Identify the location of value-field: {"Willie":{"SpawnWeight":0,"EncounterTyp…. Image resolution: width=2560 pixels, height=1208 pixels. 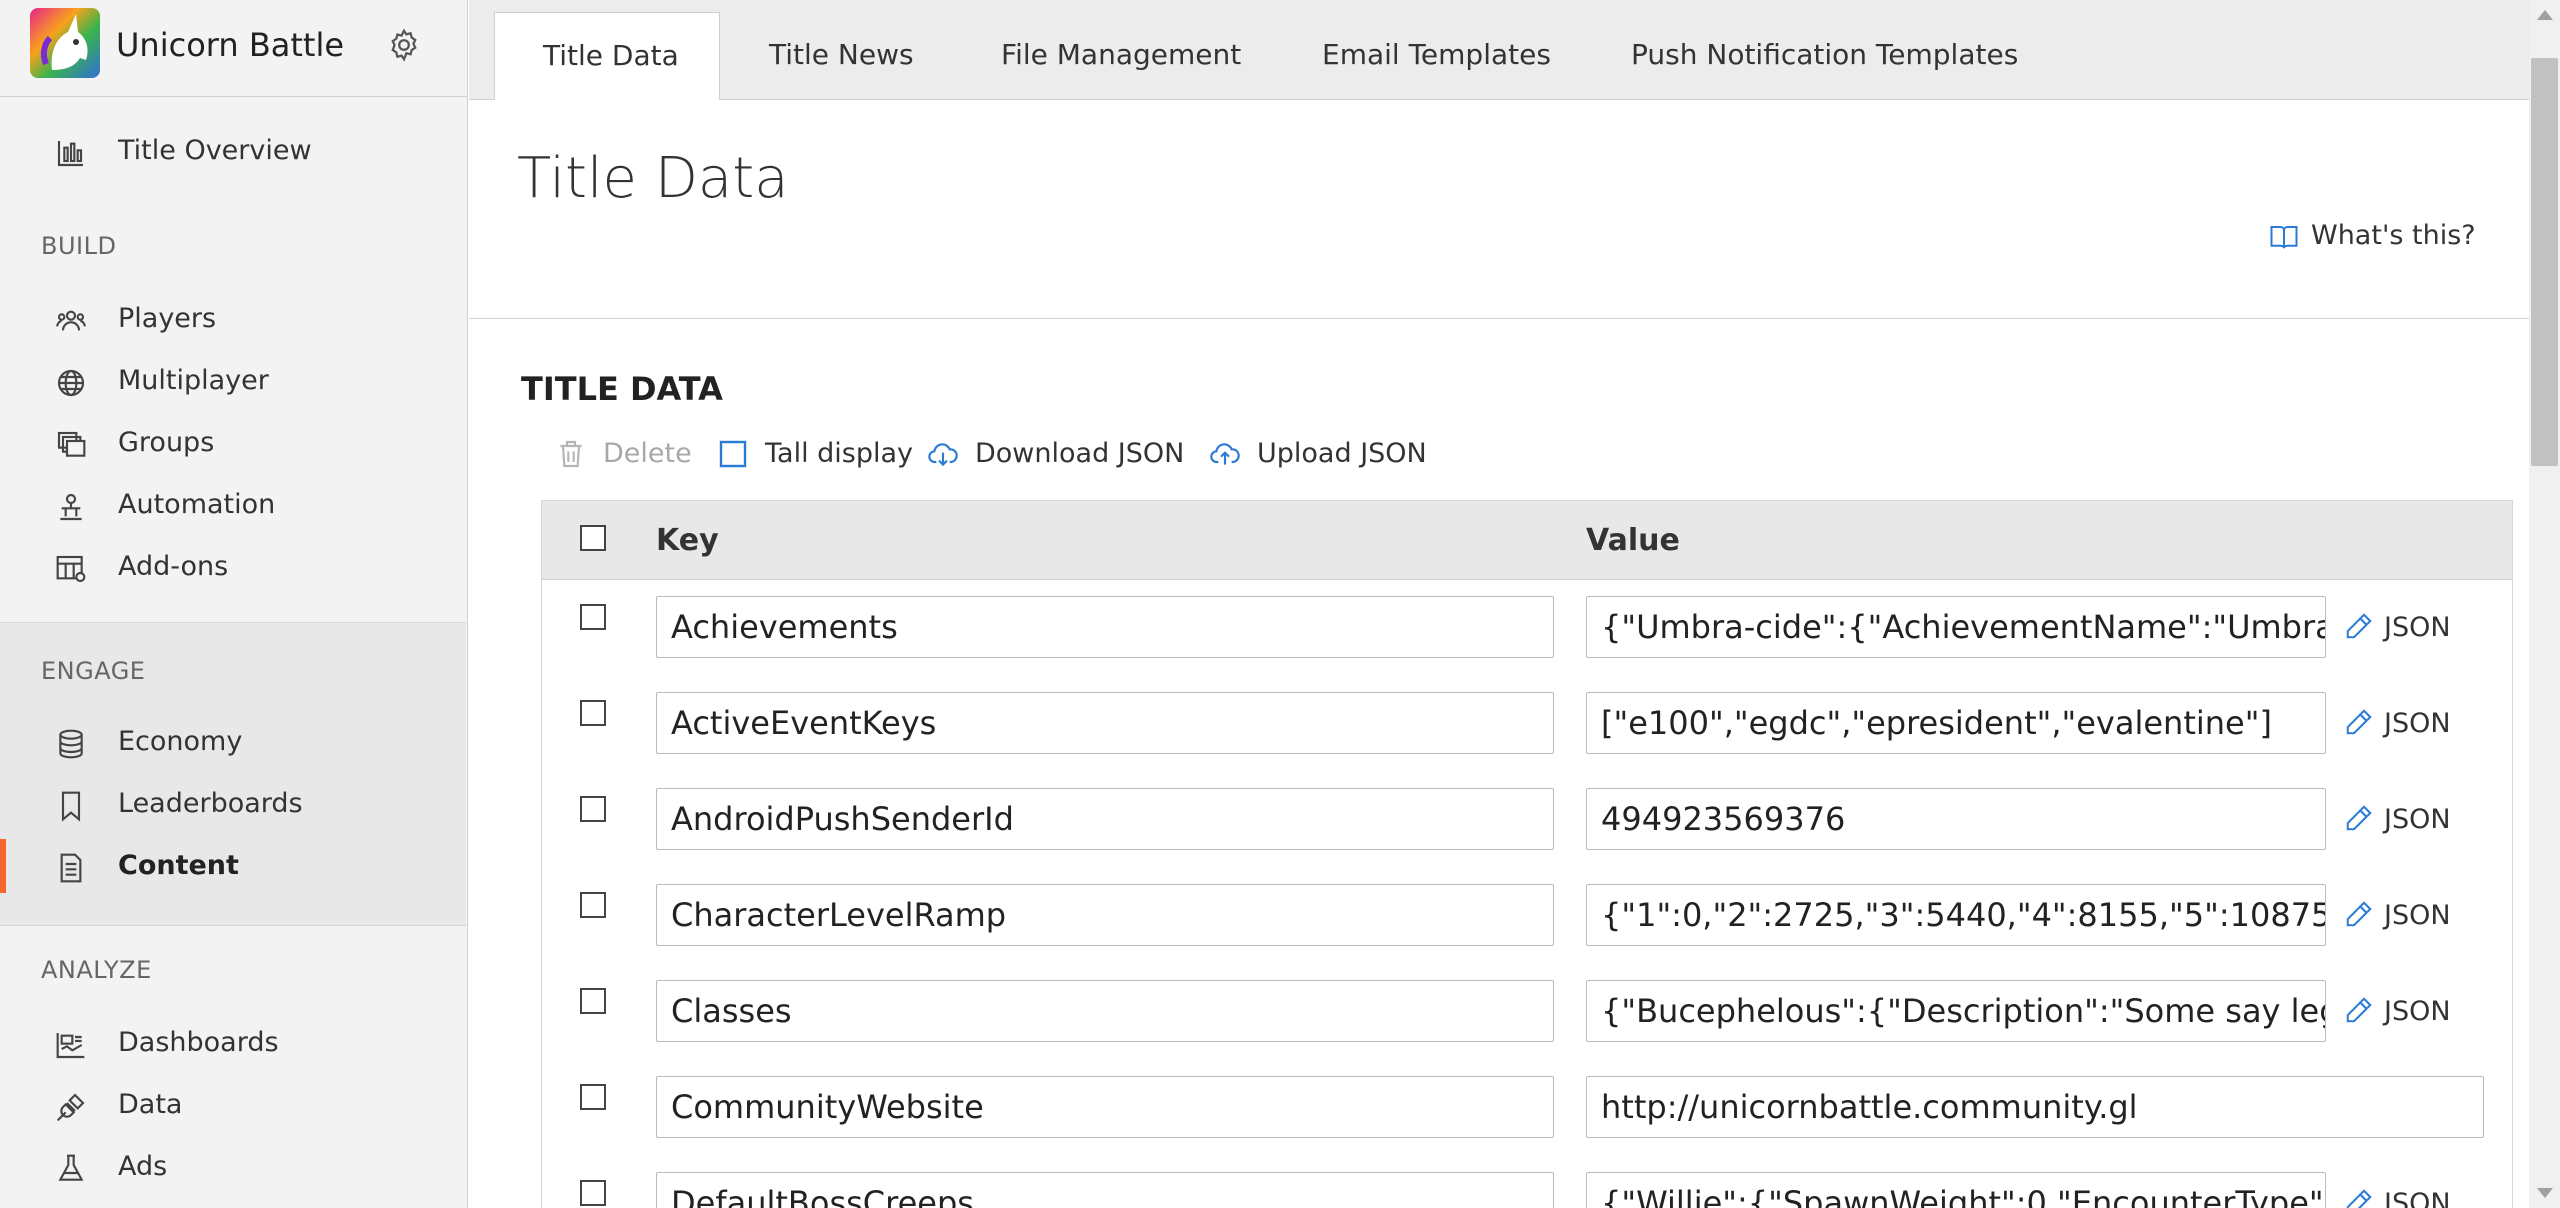
(1956, 1190).